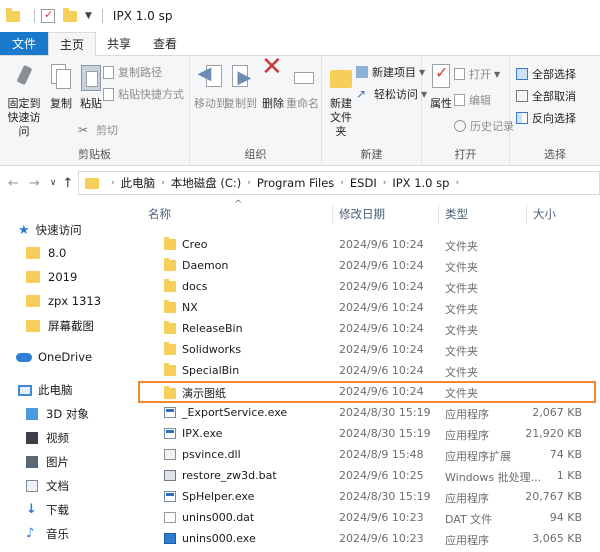  Describe the element at coordinates (132, 72) in the screenshot. I see `copy-path-button: 复制路径` at that location.